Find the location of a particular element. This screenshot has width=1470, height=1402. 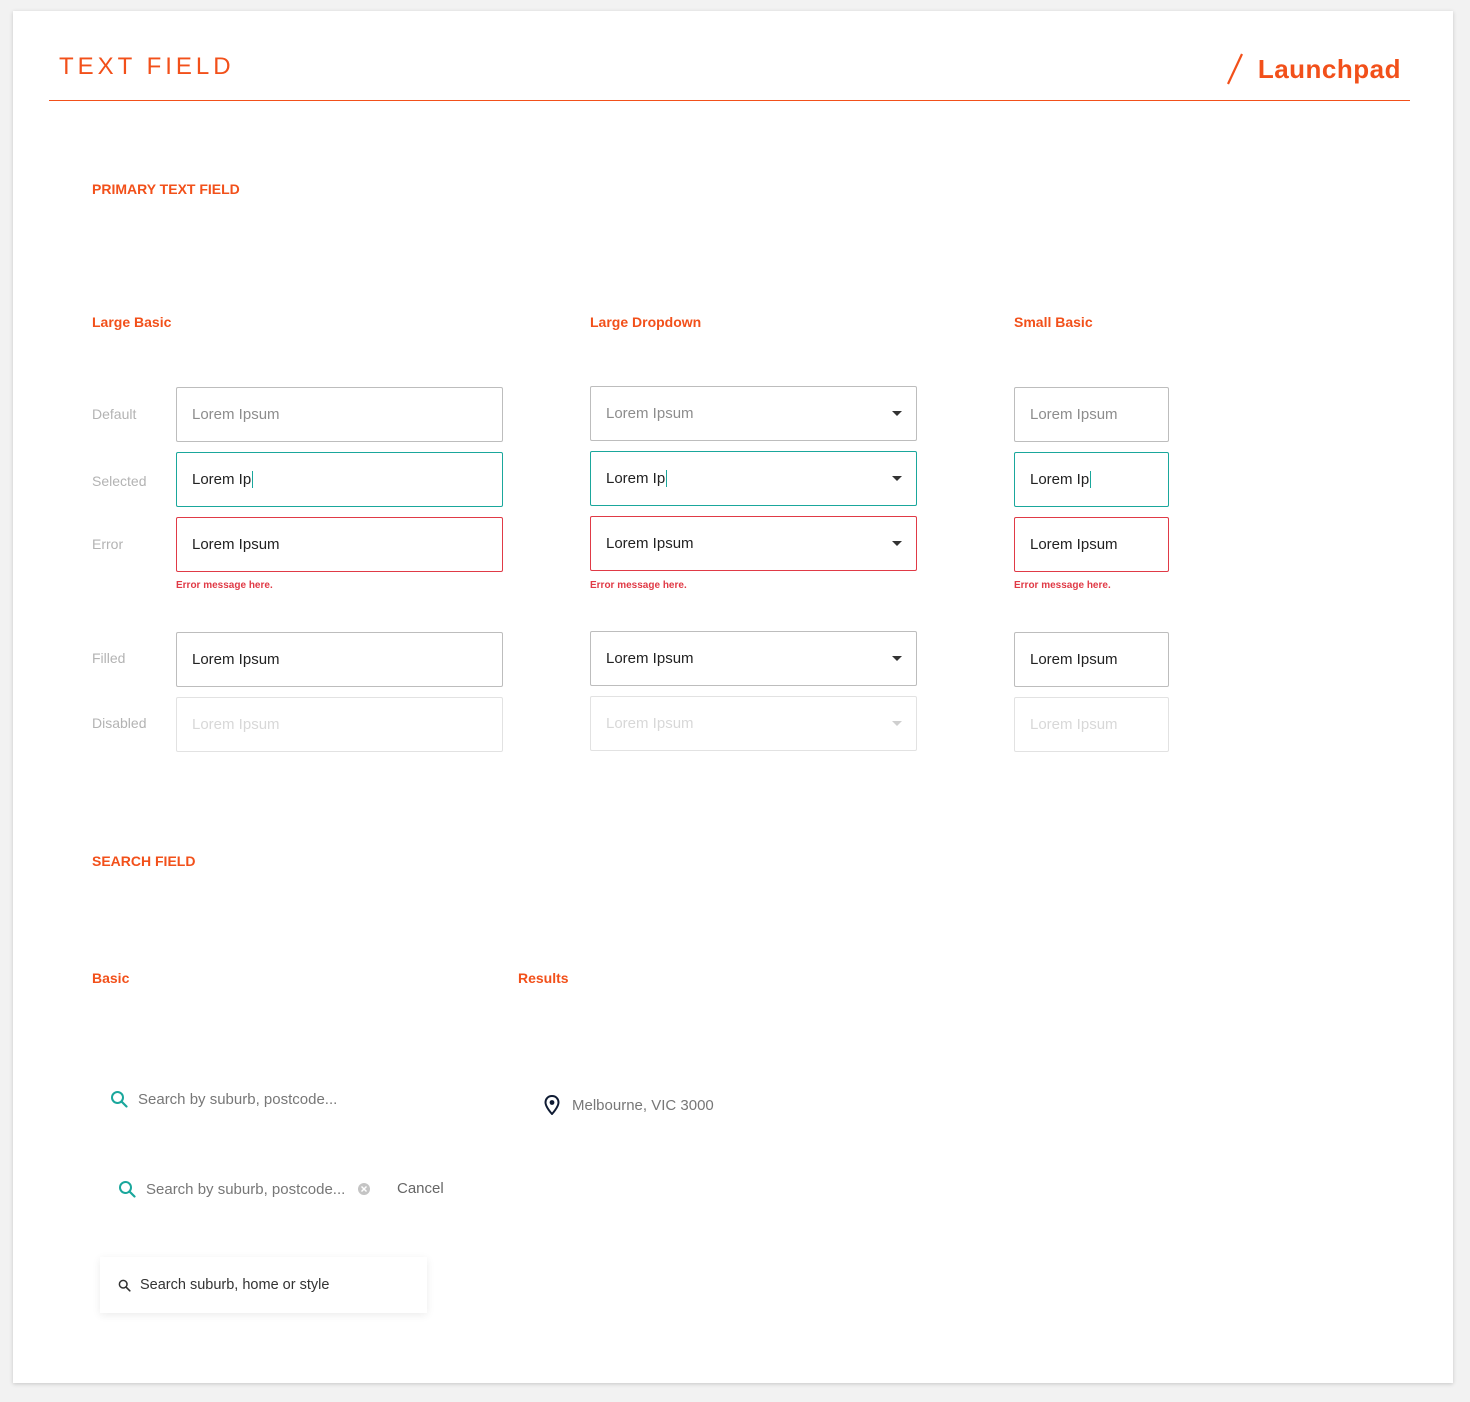

search-card-field: Search suburb, home or style is located at coordinates (263, 1285).